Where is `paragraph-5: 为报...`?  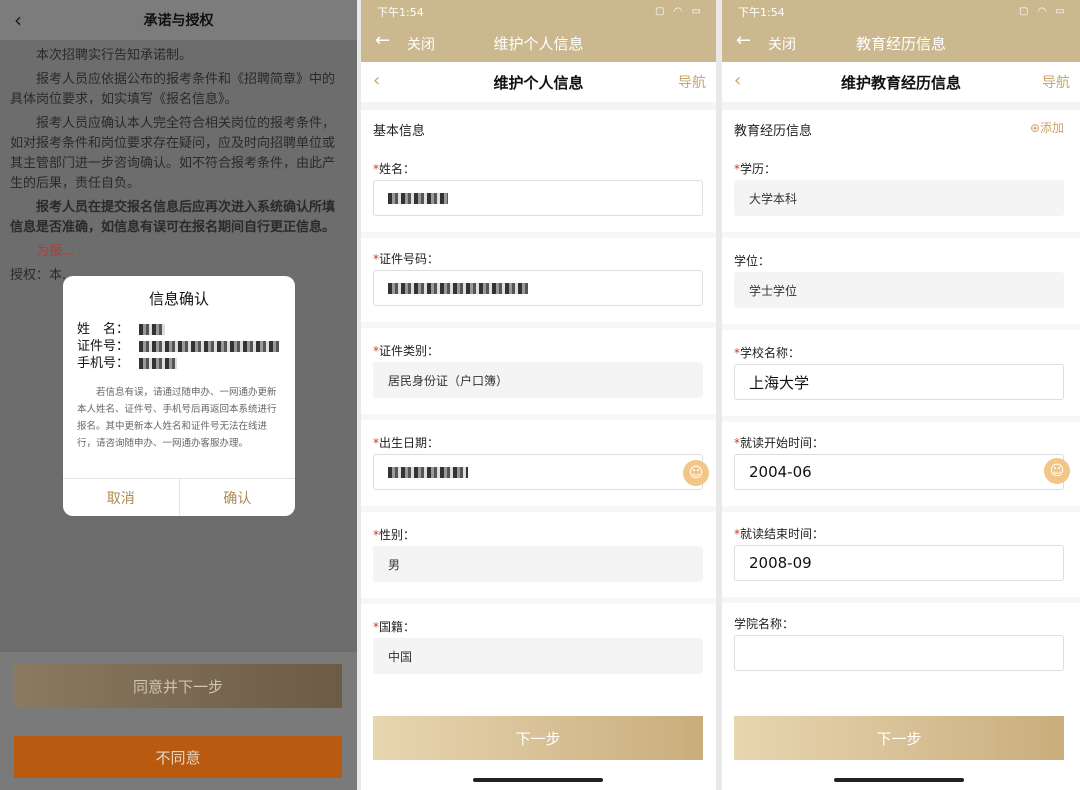 paragraph-5: 为报... is located at coordinates (55, 251).